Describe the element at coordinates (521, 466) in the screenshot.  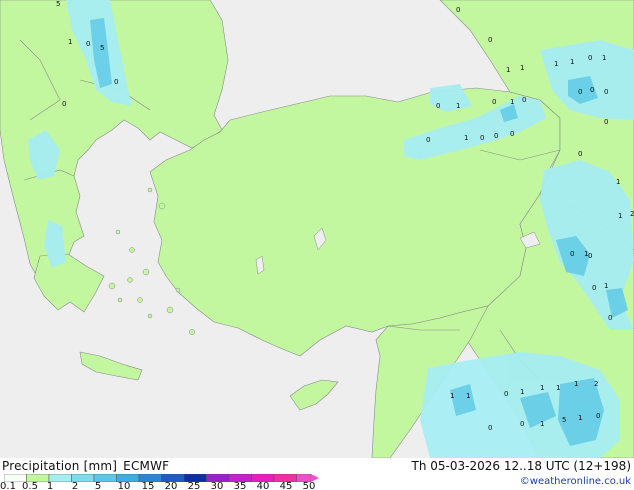
I see `forecast-datetime: Th 05-03-2026 12..18 UTC (12+198)` at that location.